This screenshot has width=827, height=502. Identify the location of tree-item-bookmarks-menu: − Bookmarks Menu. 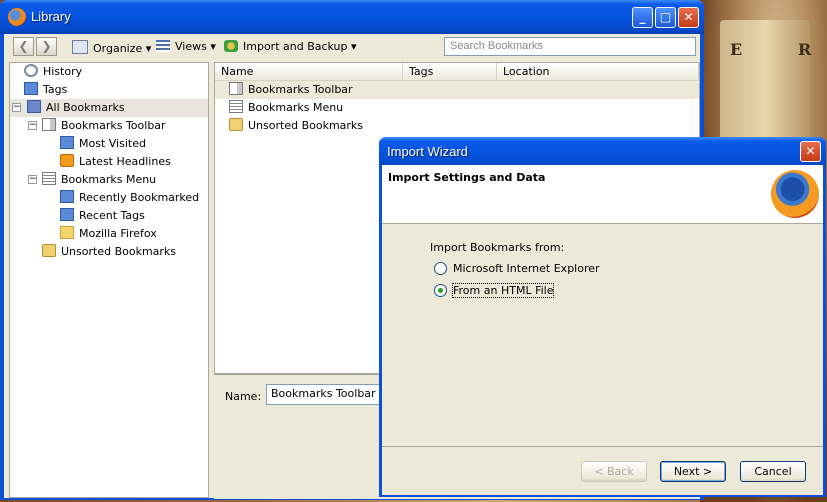
(92, 180).